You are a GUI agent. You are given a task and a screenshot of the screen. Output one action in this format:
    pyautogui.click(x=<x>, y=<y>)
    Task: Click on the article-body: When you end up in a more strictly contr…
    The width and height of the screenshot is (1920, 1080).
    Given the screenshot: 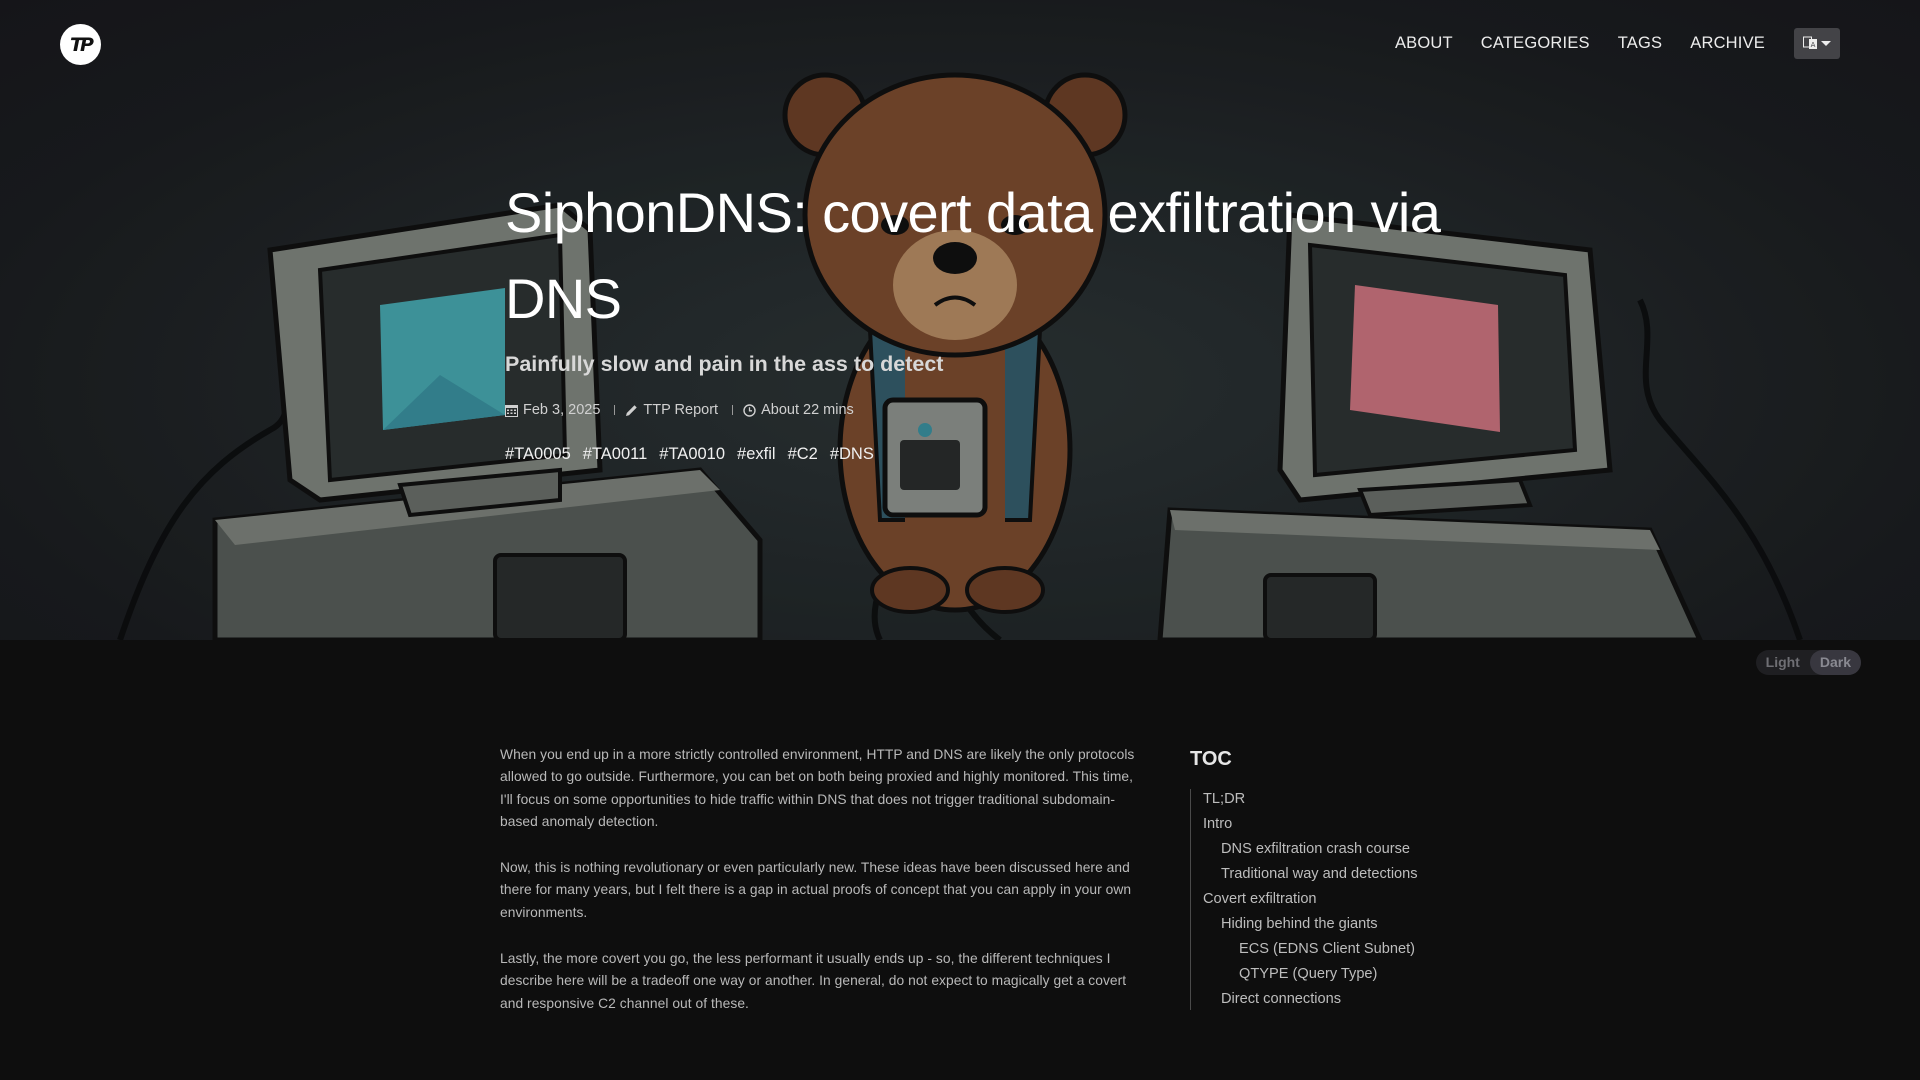 What is the action you would take?
    pyautogui.click(x=822, y=891)
    